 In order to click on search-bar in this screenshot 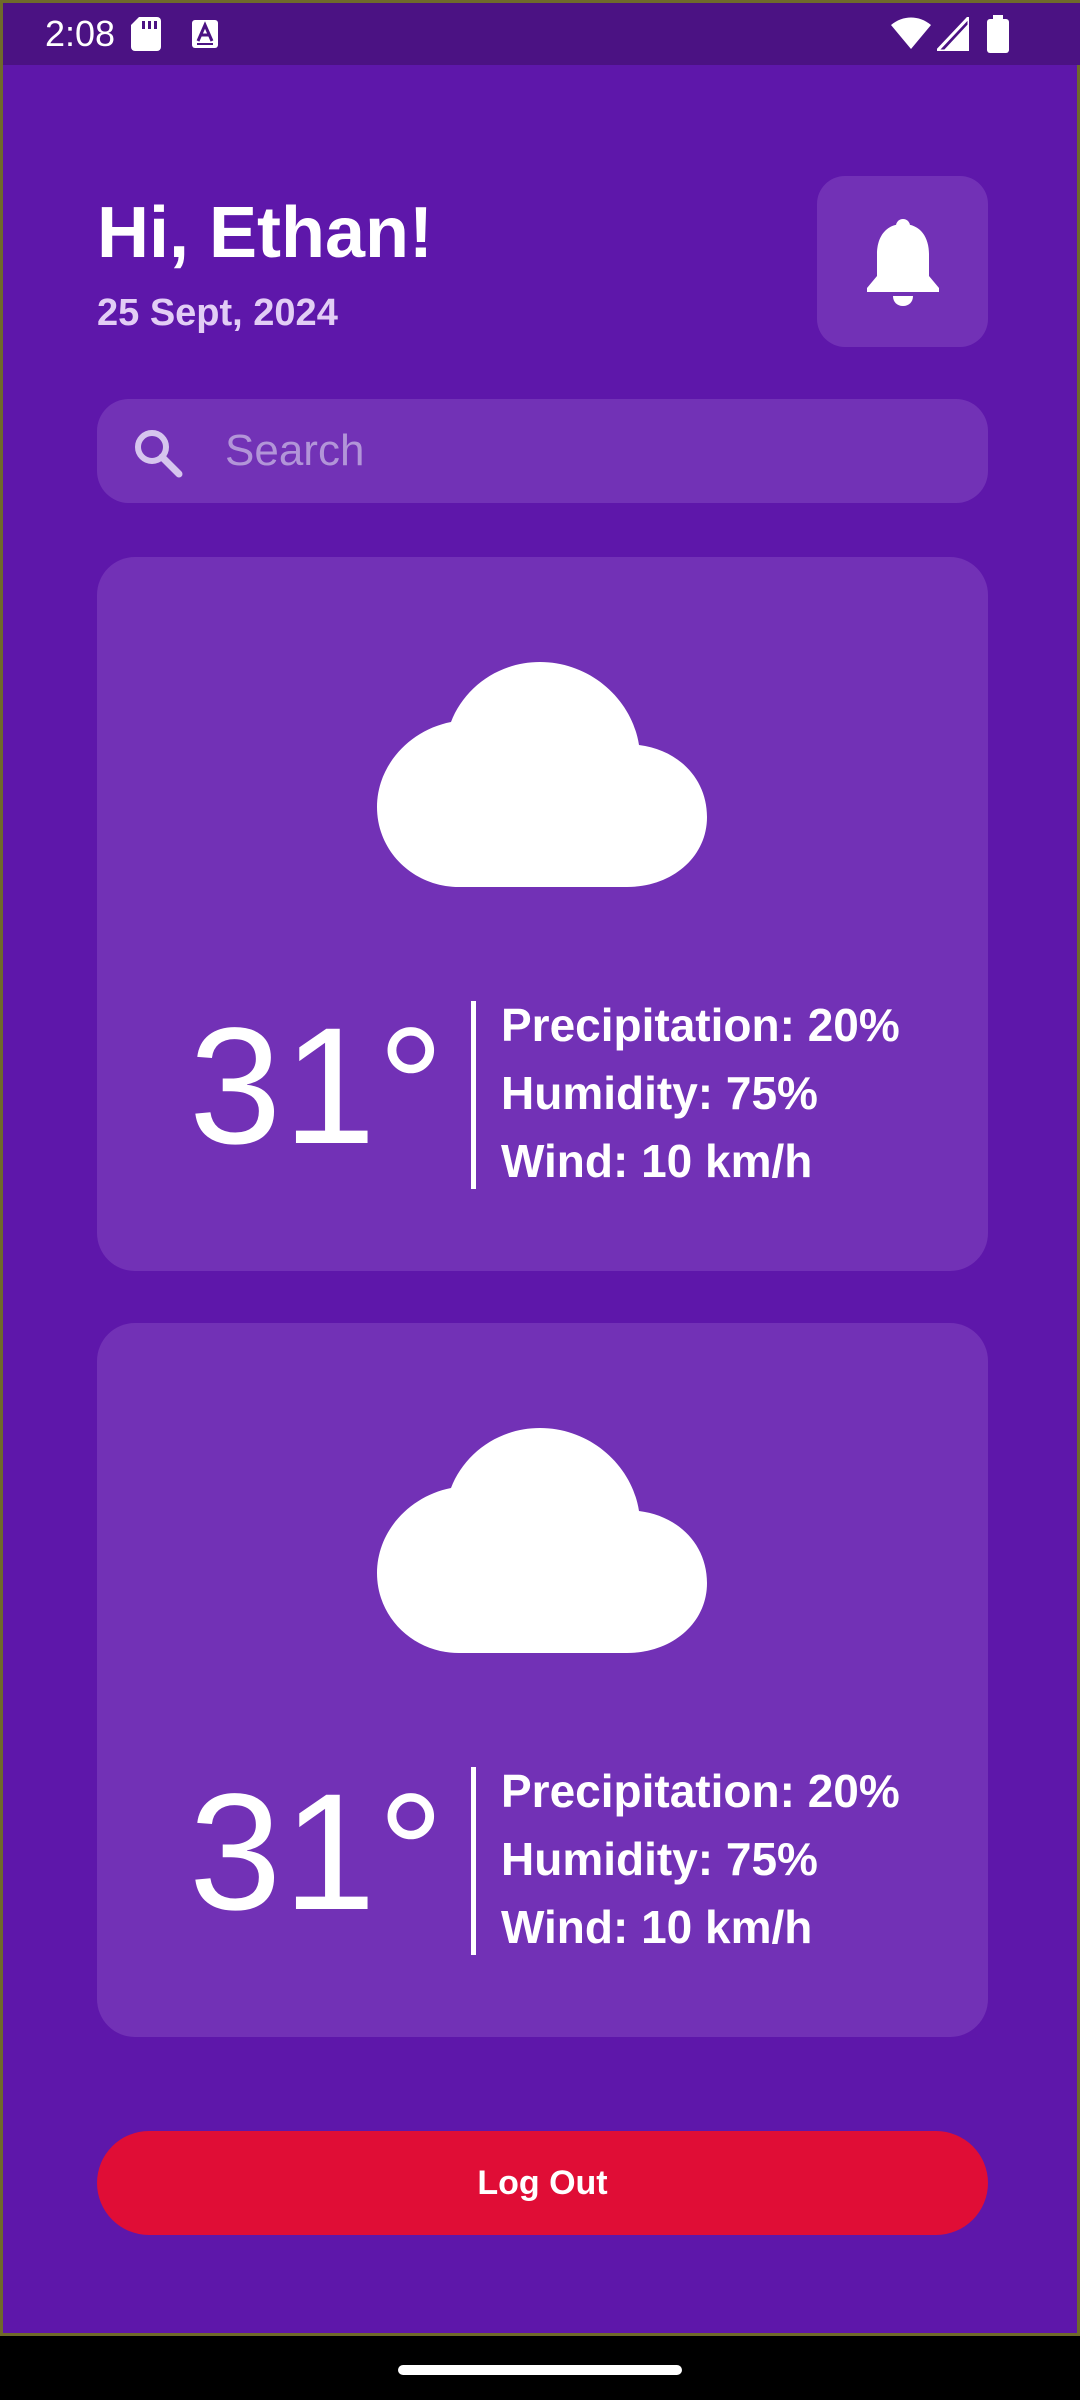, I will do `click(542, 451)`.